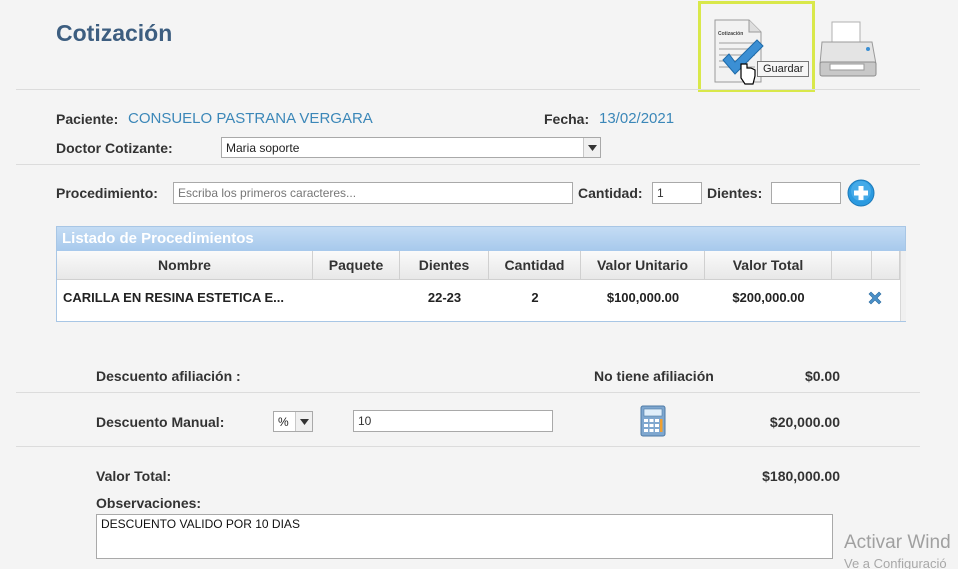  Describe the element at coordinates (768, 297) in the screenshot. I see `cell-valor-total: $200,000.00` at that location.